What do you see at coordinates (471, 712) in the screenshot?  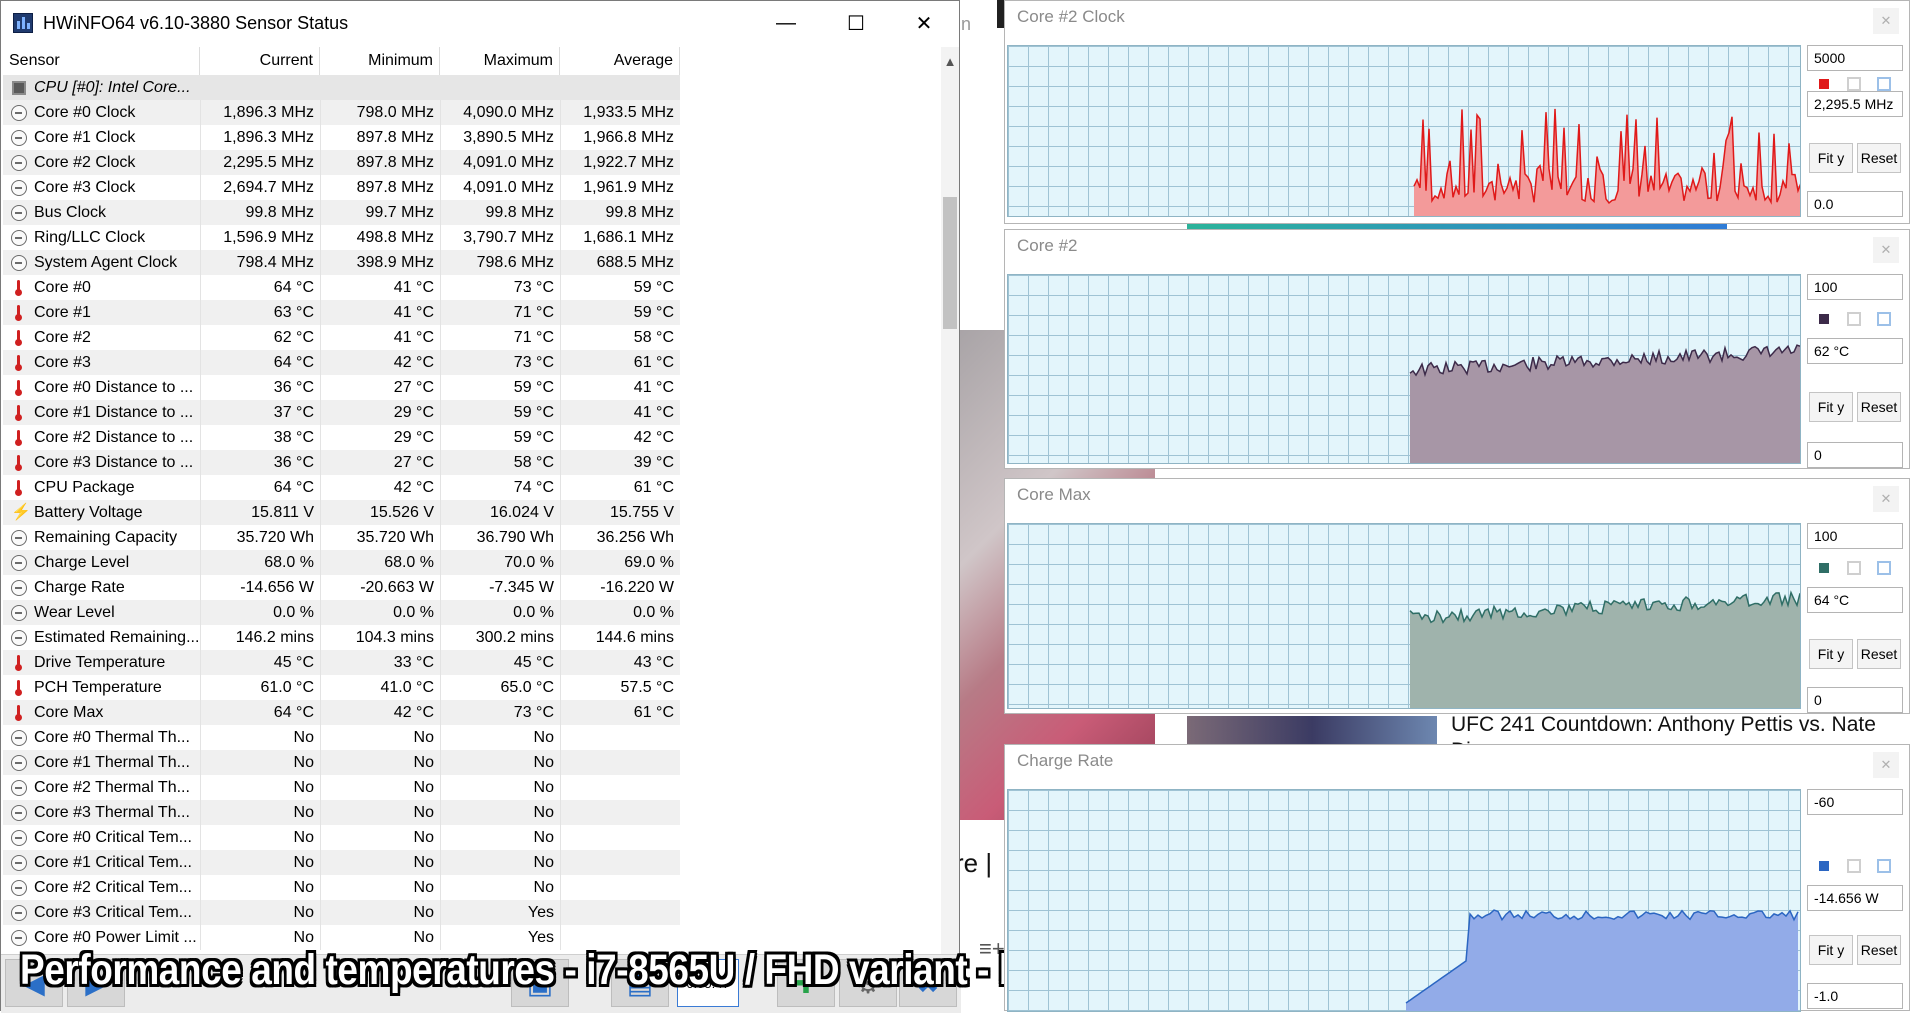 I see `sensor-row: Core Max 64 °C 42 °C 73 °C 61 °C` at bounding box center [471, 712].